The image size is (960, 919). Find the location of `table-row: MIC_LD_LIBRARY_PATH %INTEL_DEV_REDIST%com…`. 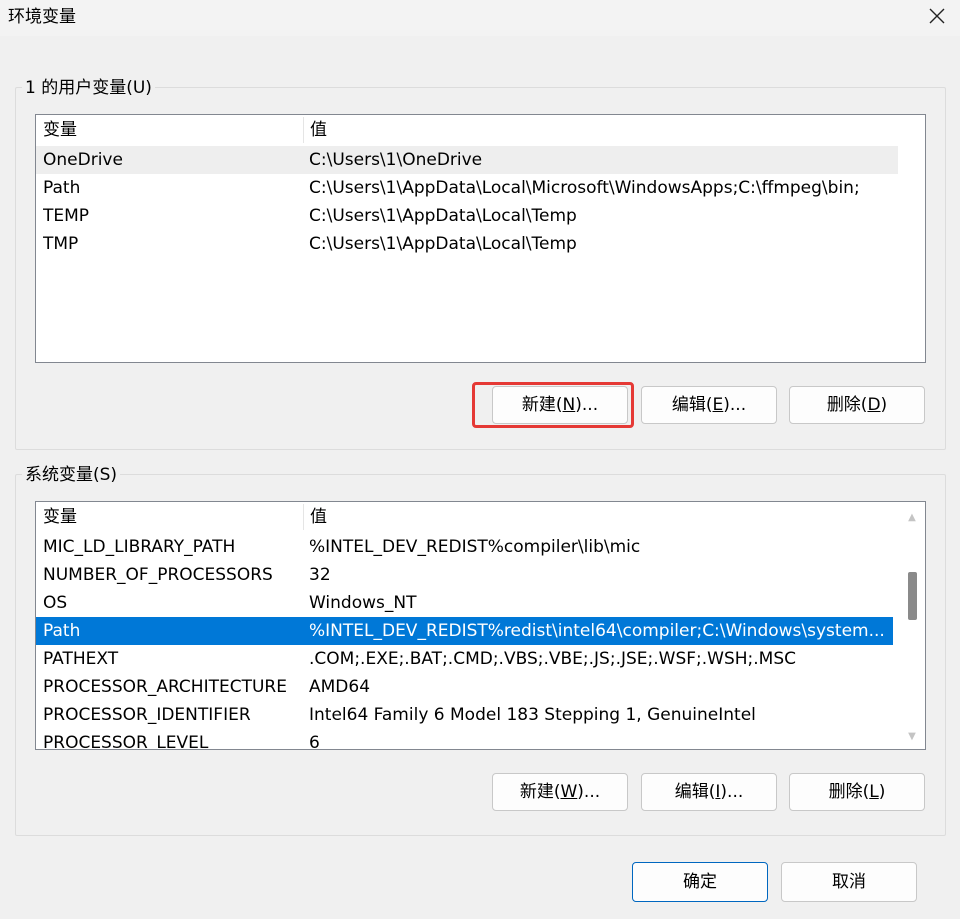

table-row: MIC_LD_LIBRARY_PATH %INTEL_DEV_REDIST%com… is located at coordinates (464, 547).